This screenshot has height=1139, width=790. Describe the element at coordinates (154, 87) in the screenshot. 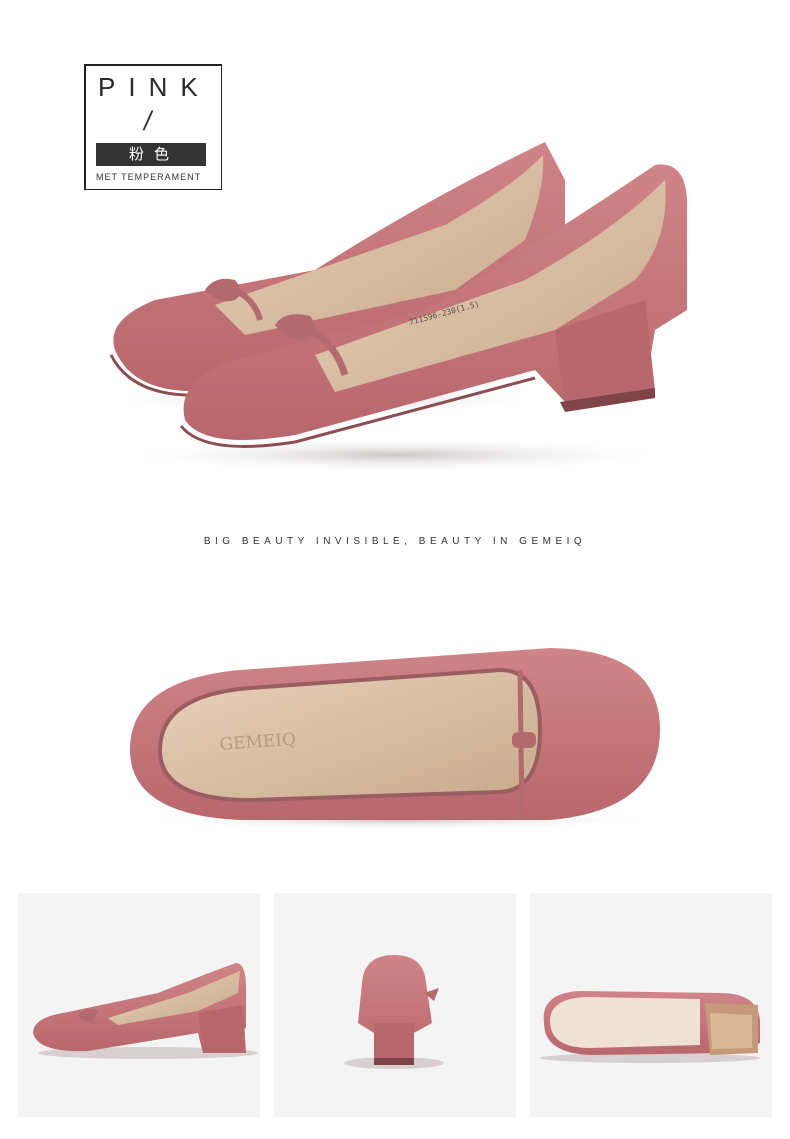

I see `color-name-en: PINK` at that location.